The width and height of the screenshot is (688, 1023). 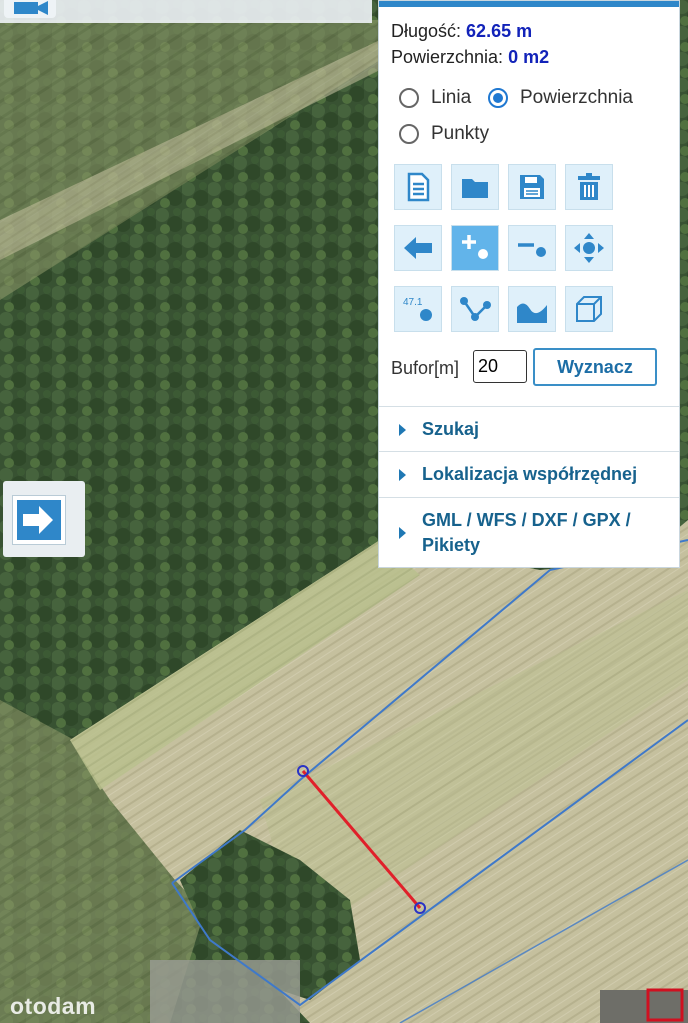 I want to click on profile-icon, so click(x=532, y=313).